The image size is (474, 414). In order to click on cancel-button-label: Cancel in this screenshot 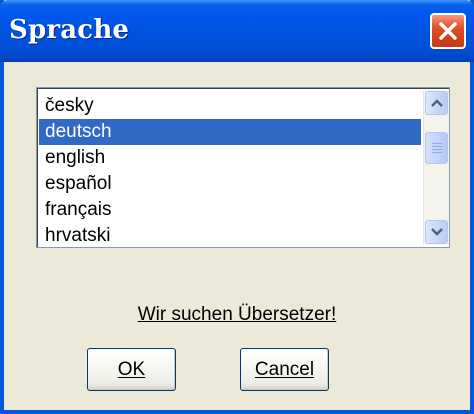, I will do `click(284, 369)`.